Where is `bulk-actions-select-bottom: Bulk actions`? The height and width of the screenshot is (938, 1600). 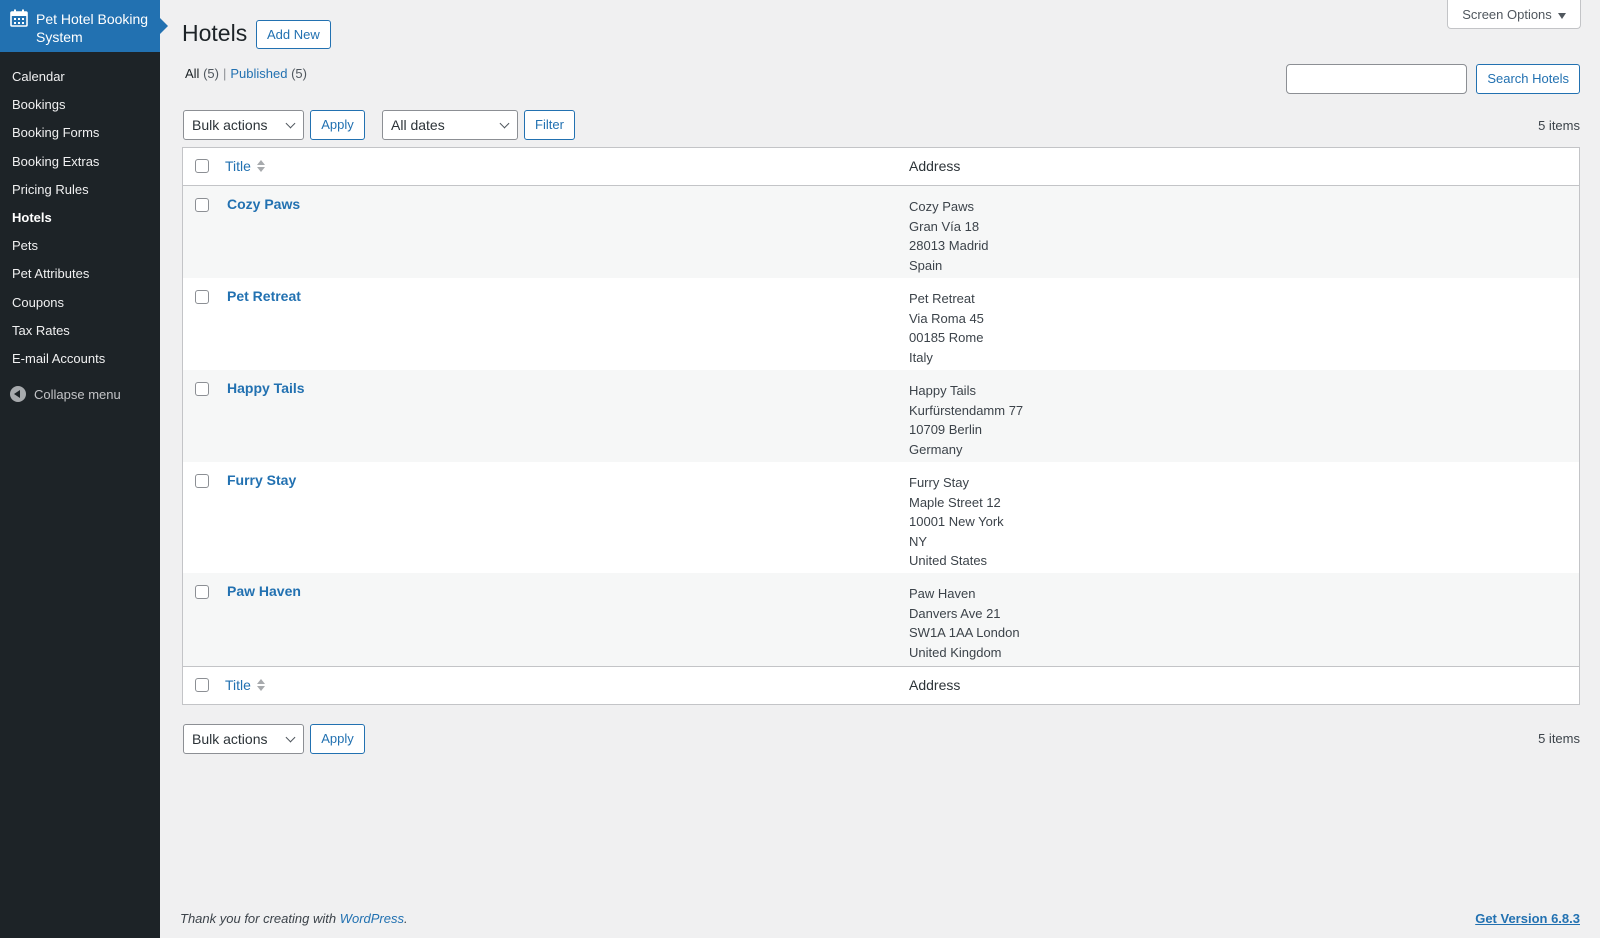
bulk-actions-select-bottom: Bulk actions is located at coordinates (243, 739).